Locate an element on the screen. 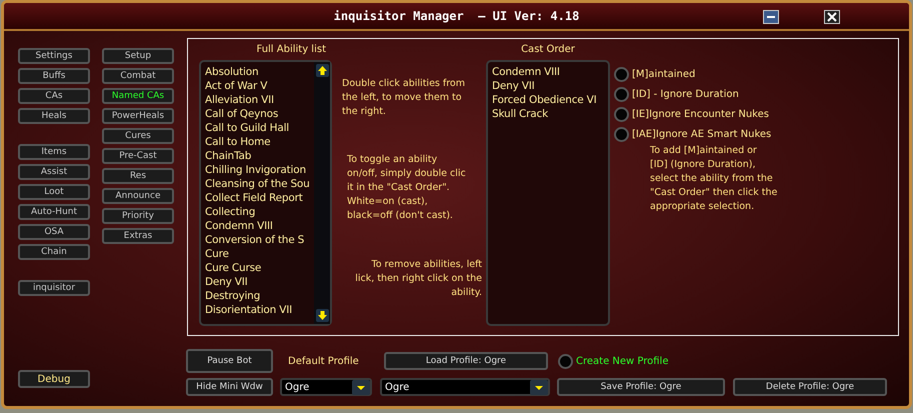 The height and width of the screenshot is (413, 913). minimize-icon is located at coordinates (771, 17).